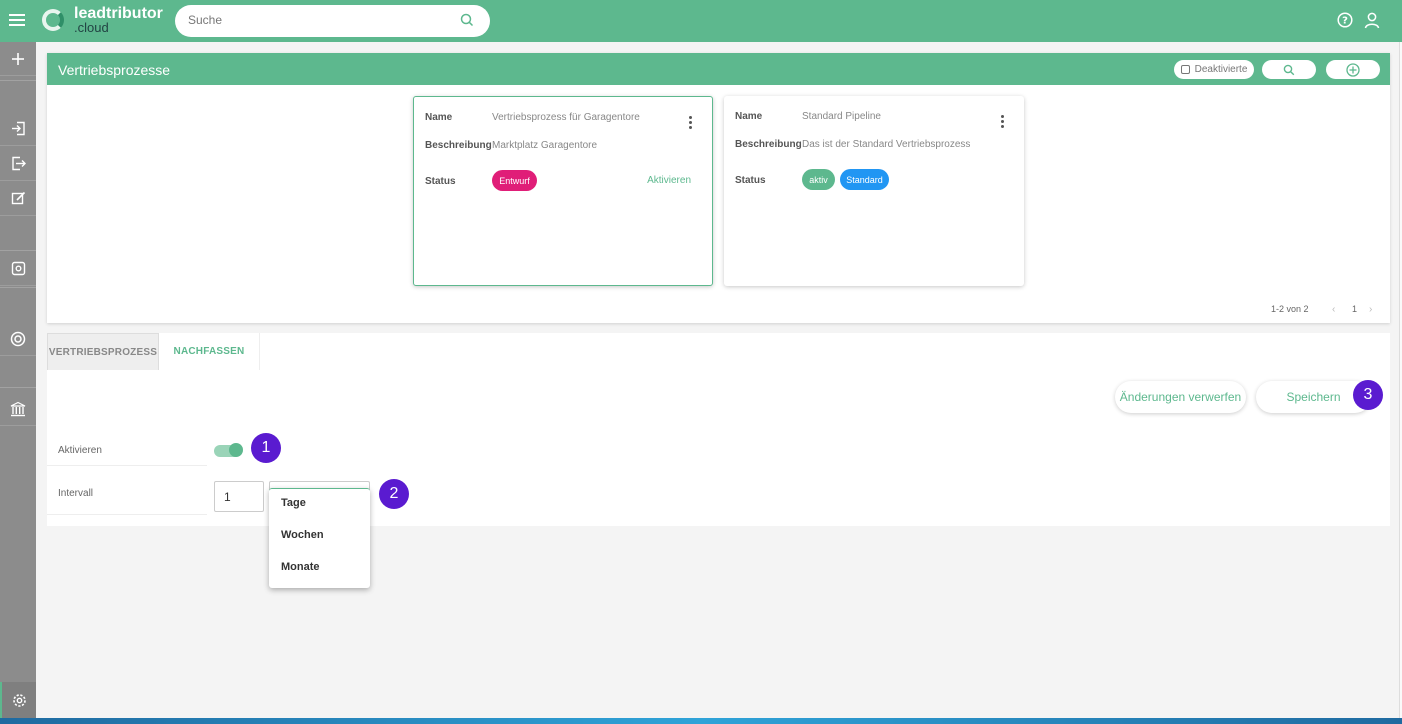 This screenshot has width=1402, height=724. What do you see at coordinates (114, 70) in the screenshot?
I see `panel-title: Vertriebsprozesse` at bounding box center [114, 70].